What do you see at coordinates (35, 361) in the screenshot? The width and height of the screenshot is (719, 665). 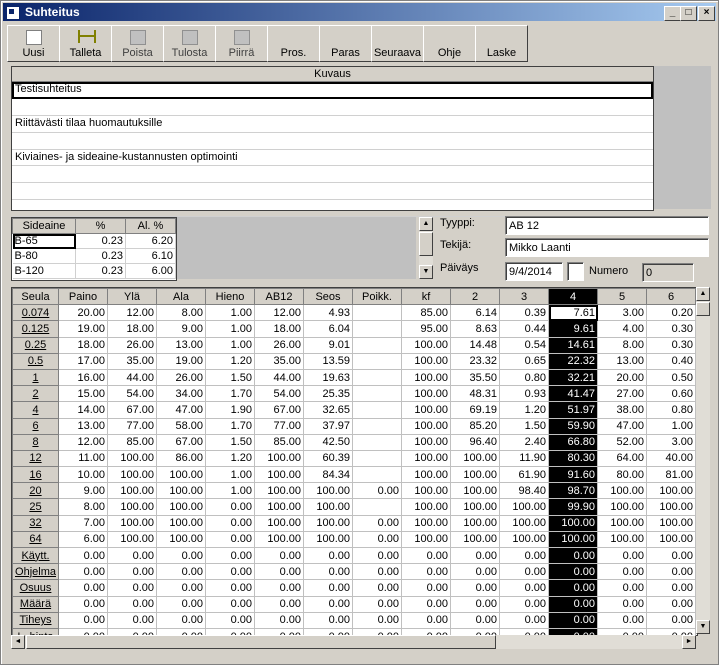 I see `grid-row-header: 0.5` at bounding box center [35, 361].